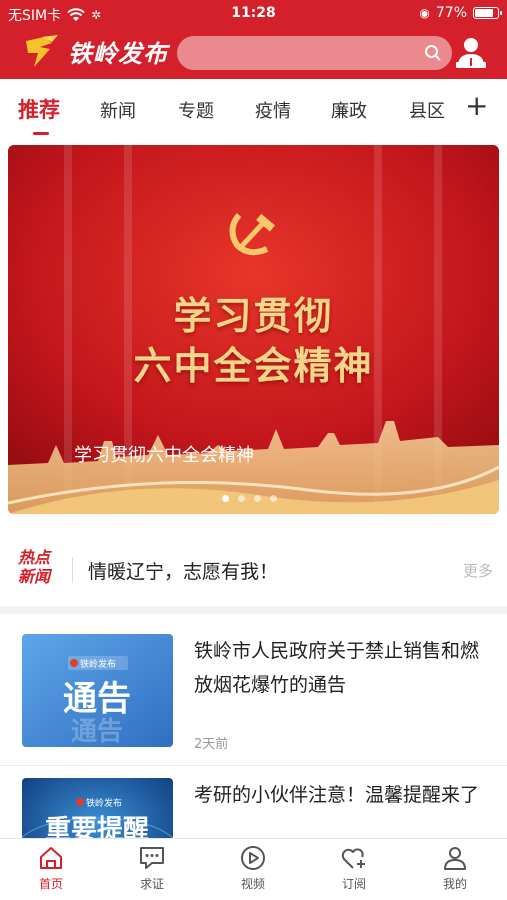 The width and height of the screenshot is (507, 900). What do you see at coordinates (152, 858) in the screenshot?
I see `chat-icon` at bounding box center [152, 858].